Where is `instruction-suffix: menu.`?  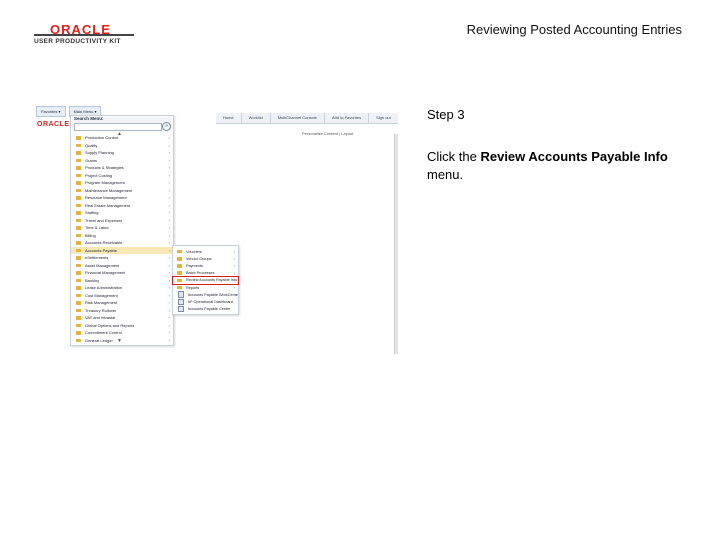
instruction-suffix: menu. is located at coordinates (445, 174).